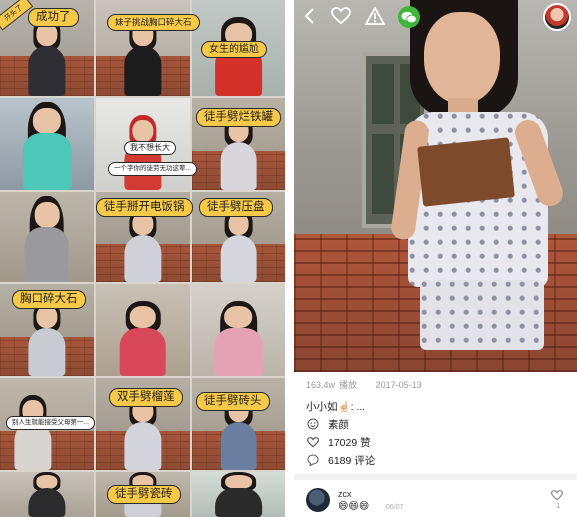 This screenshot has width=577, height=517. Describe the element at coordinates (341, 16) in the screenshot. I see `heart-outline-icon` at that location.